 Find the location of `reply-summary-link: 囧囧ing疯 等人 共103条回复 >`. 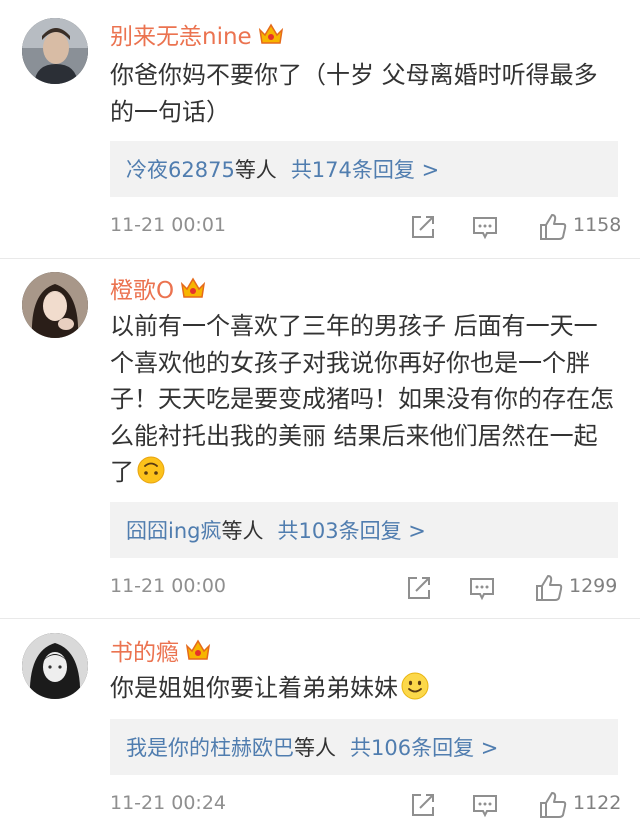

reply-summary-link: 囧囧ing疯 等人 共103条回复 > is located at coordinates (364, 530).